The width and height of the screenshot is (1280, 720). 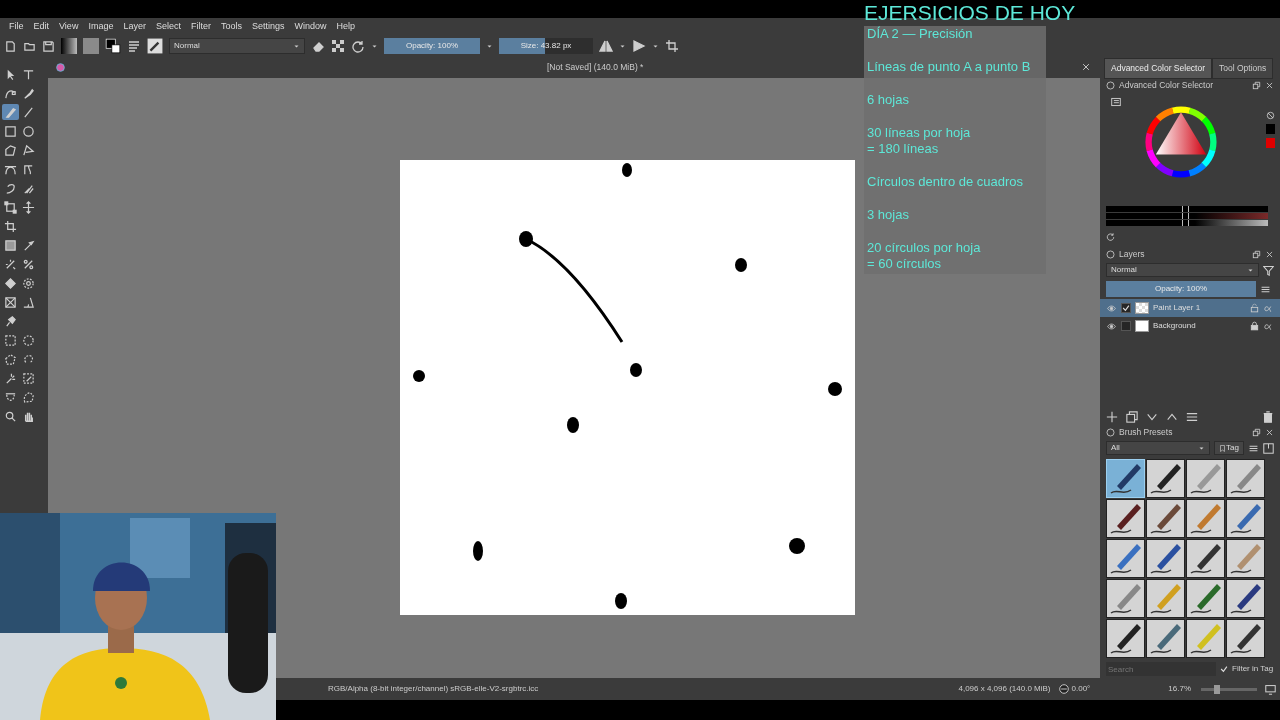 I want to click on add-icon, so click(x=1112, y=417).